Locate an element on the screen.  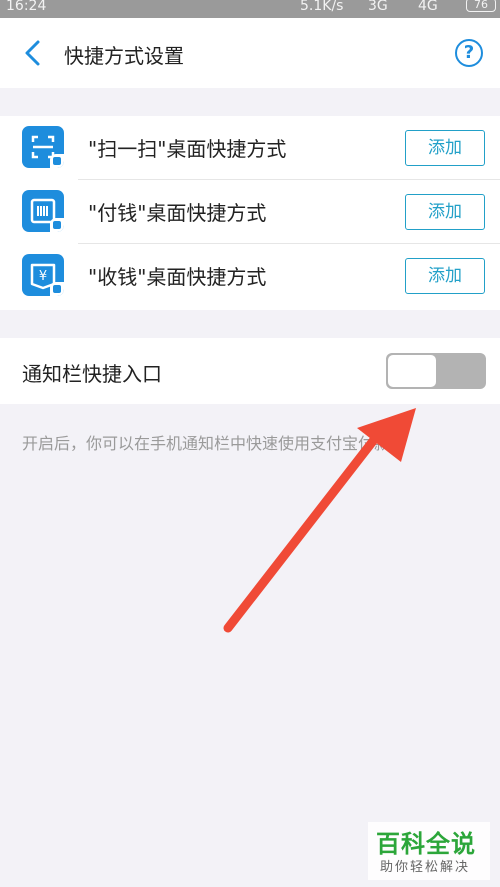
watermark-brand: 百科全说 is located at coordinates (426, 844).